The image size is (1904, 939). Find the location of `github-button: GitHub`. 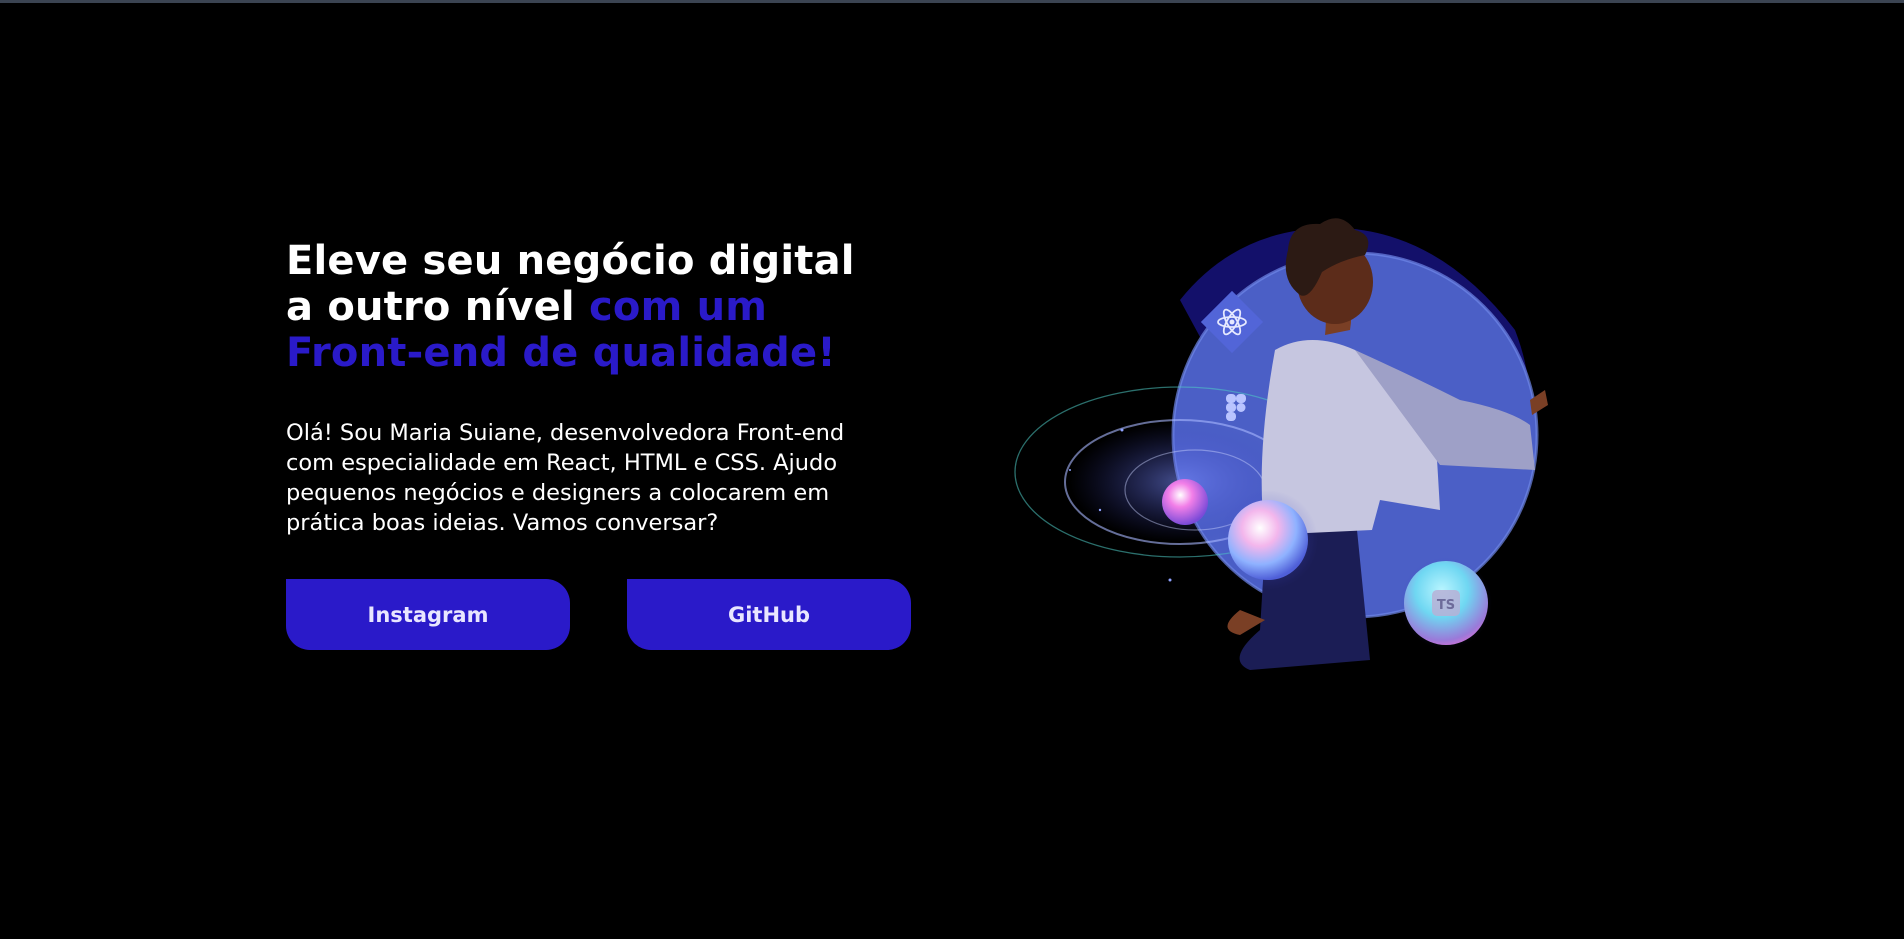

github-button: GitHub is located at coordinates (769, 614).